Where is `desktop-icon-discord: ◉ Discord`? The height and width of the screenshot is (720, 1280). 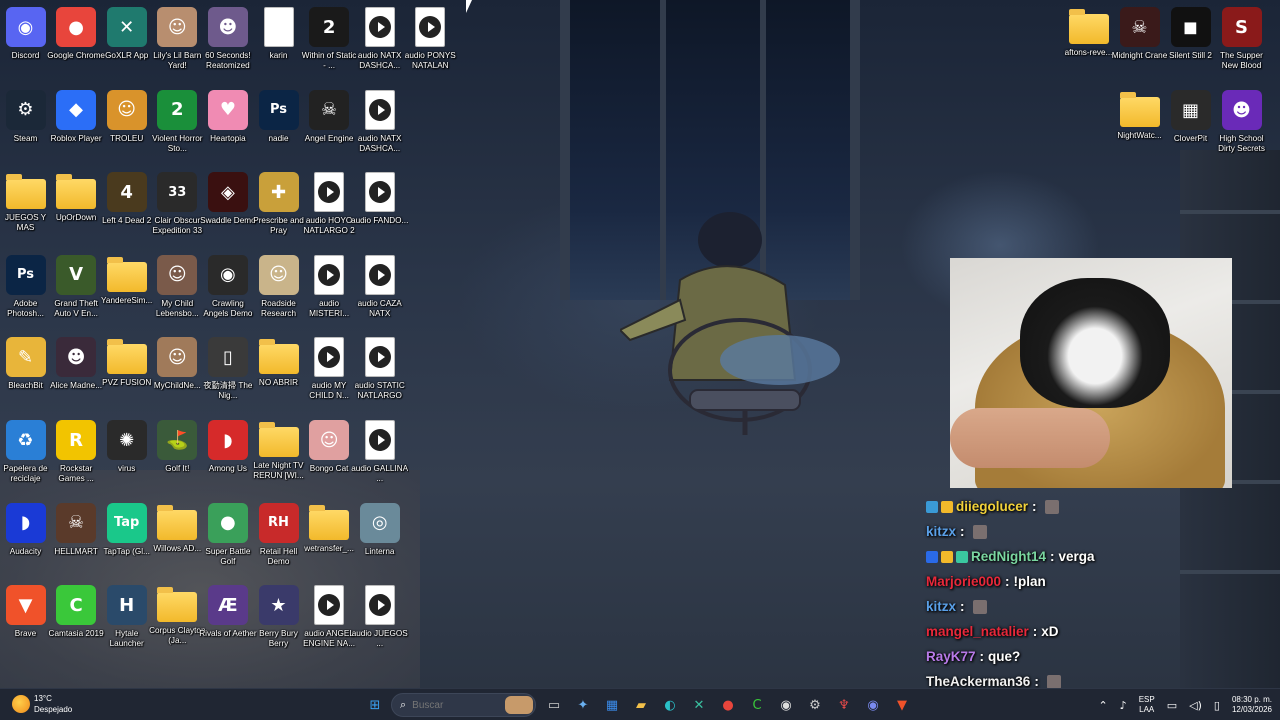
desktop-icon-discord: ◉ Discord is located at coordinates (25, 42).